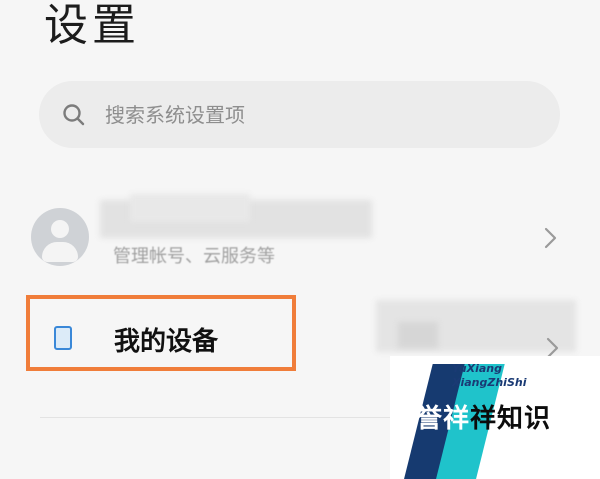 This screenshot has height=479, width=600. I want to click on search-bar, so click(299, 114).